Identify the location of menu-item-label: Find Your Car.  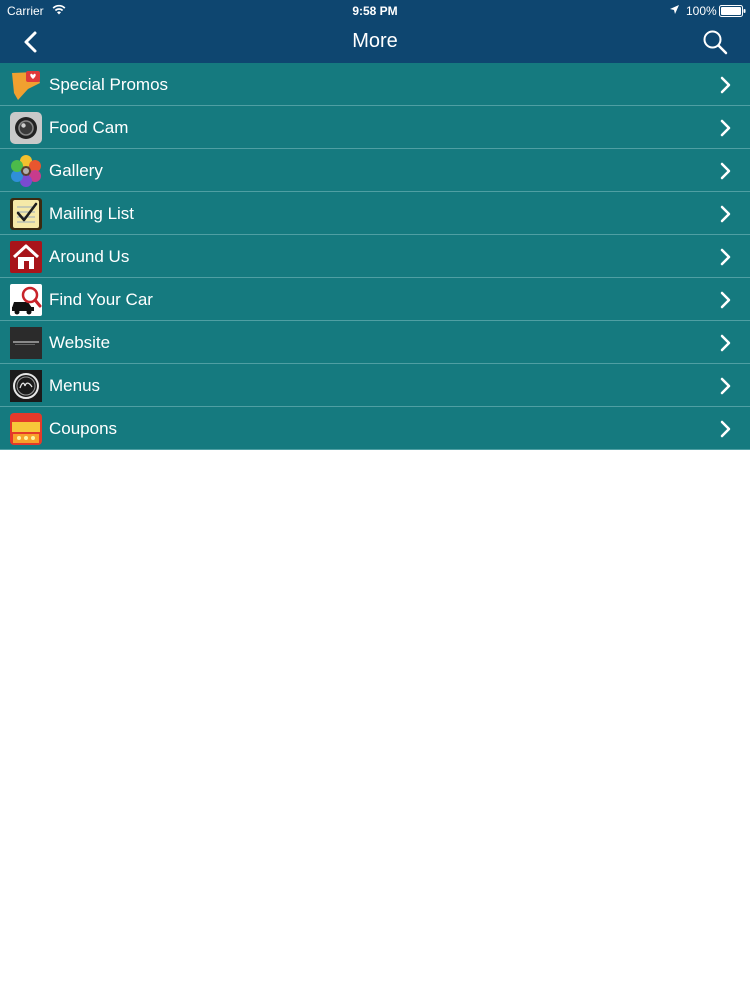
(101, 299).